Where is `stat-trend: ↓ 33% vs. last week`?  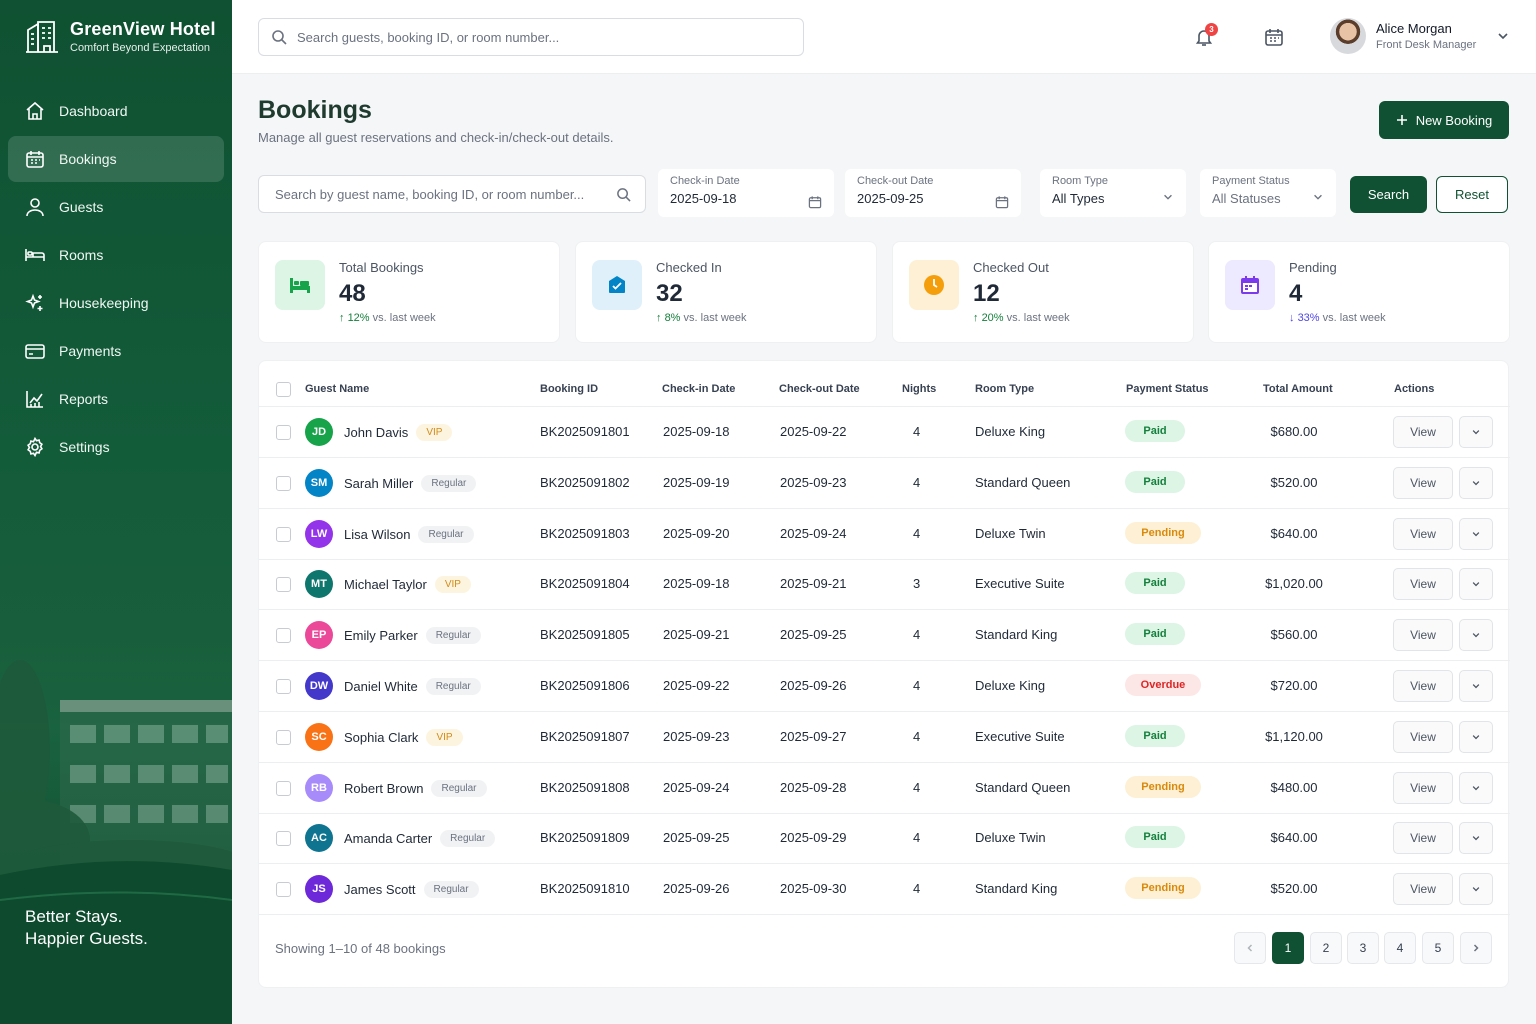
stat-trend: ↓ 33% vs. last week is located at coordinates (1337, 318).